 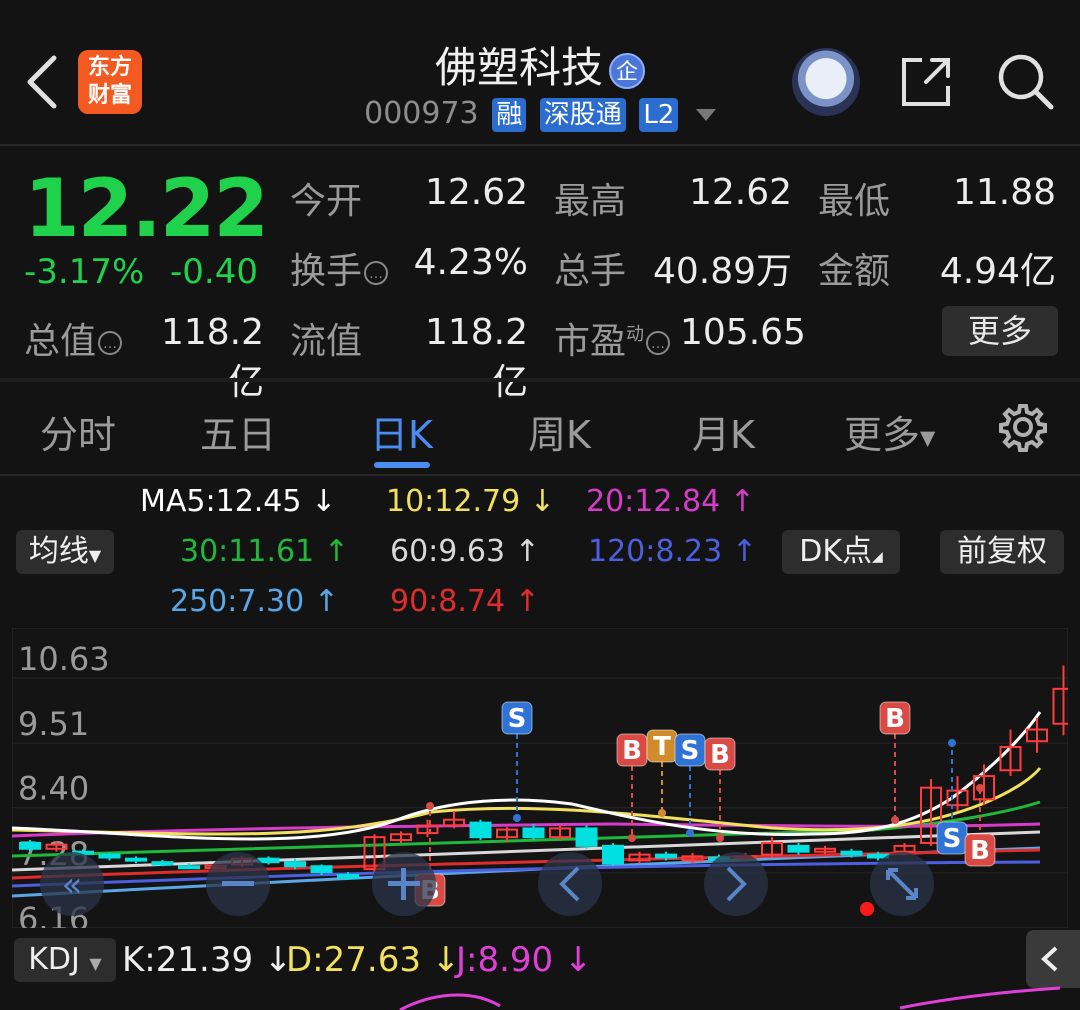 I want to click on scroll-right-button, so click(x=736, y=884).